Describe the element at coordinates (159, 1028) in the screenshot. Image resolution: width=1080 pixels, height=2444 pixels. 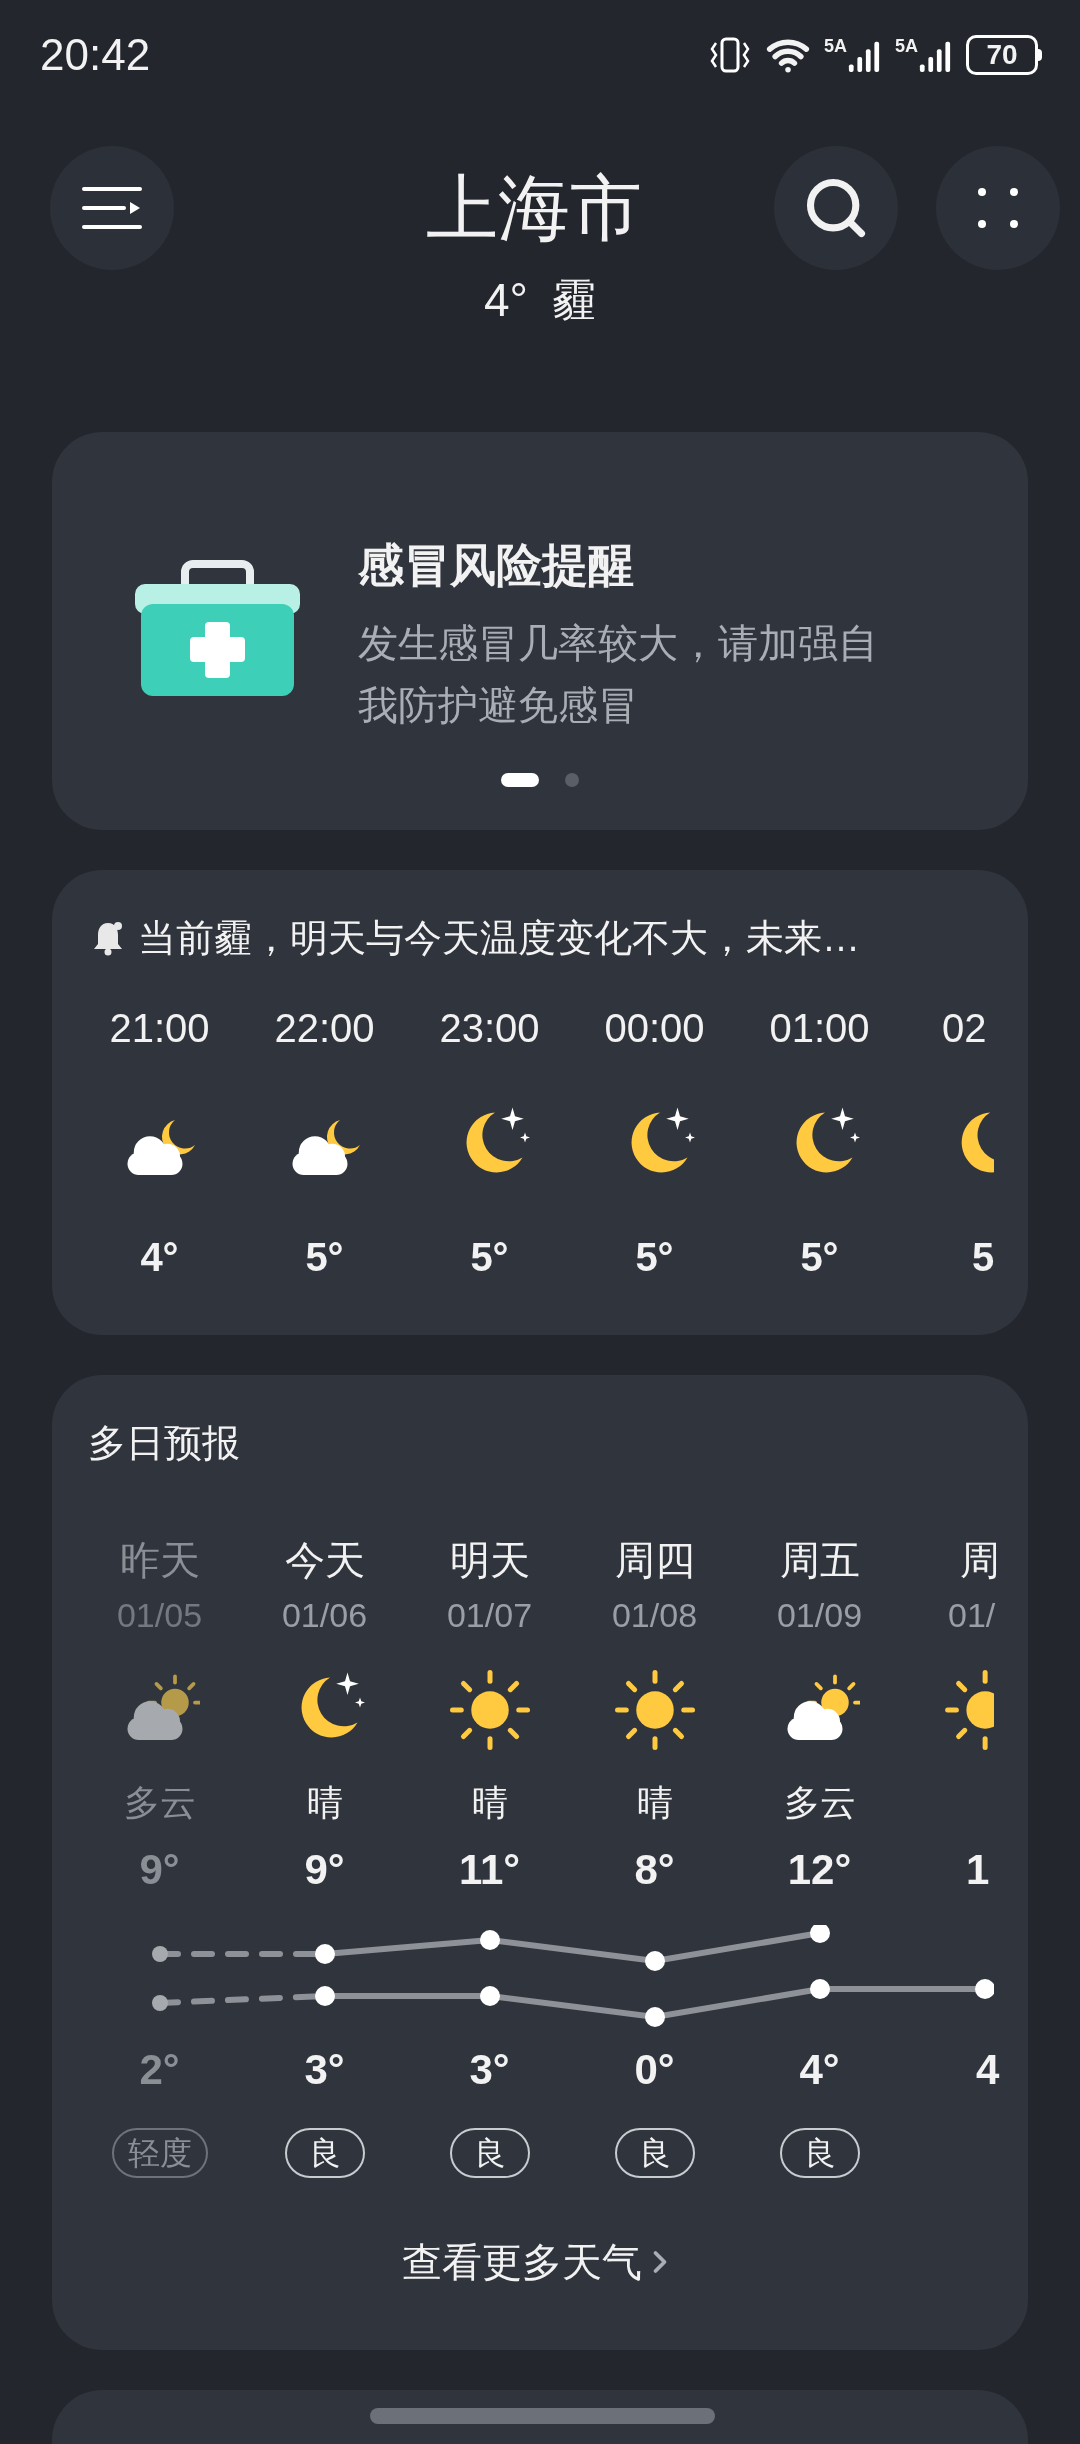
I see `hour-time: 21:00` at that location.